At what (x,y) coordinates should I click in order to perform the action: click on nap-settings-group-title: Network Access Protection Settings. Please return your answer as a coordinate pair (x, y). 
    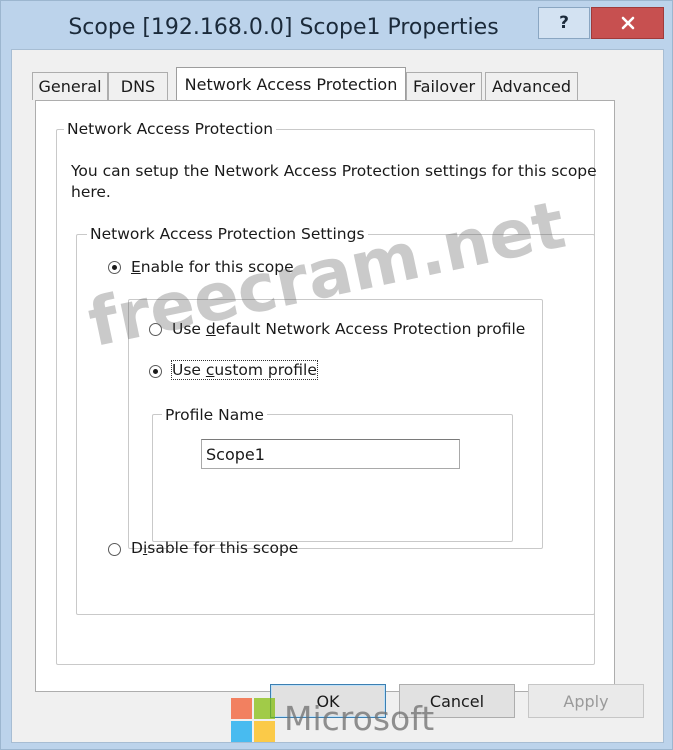
    Looking at the image, I should click on (227, 234).